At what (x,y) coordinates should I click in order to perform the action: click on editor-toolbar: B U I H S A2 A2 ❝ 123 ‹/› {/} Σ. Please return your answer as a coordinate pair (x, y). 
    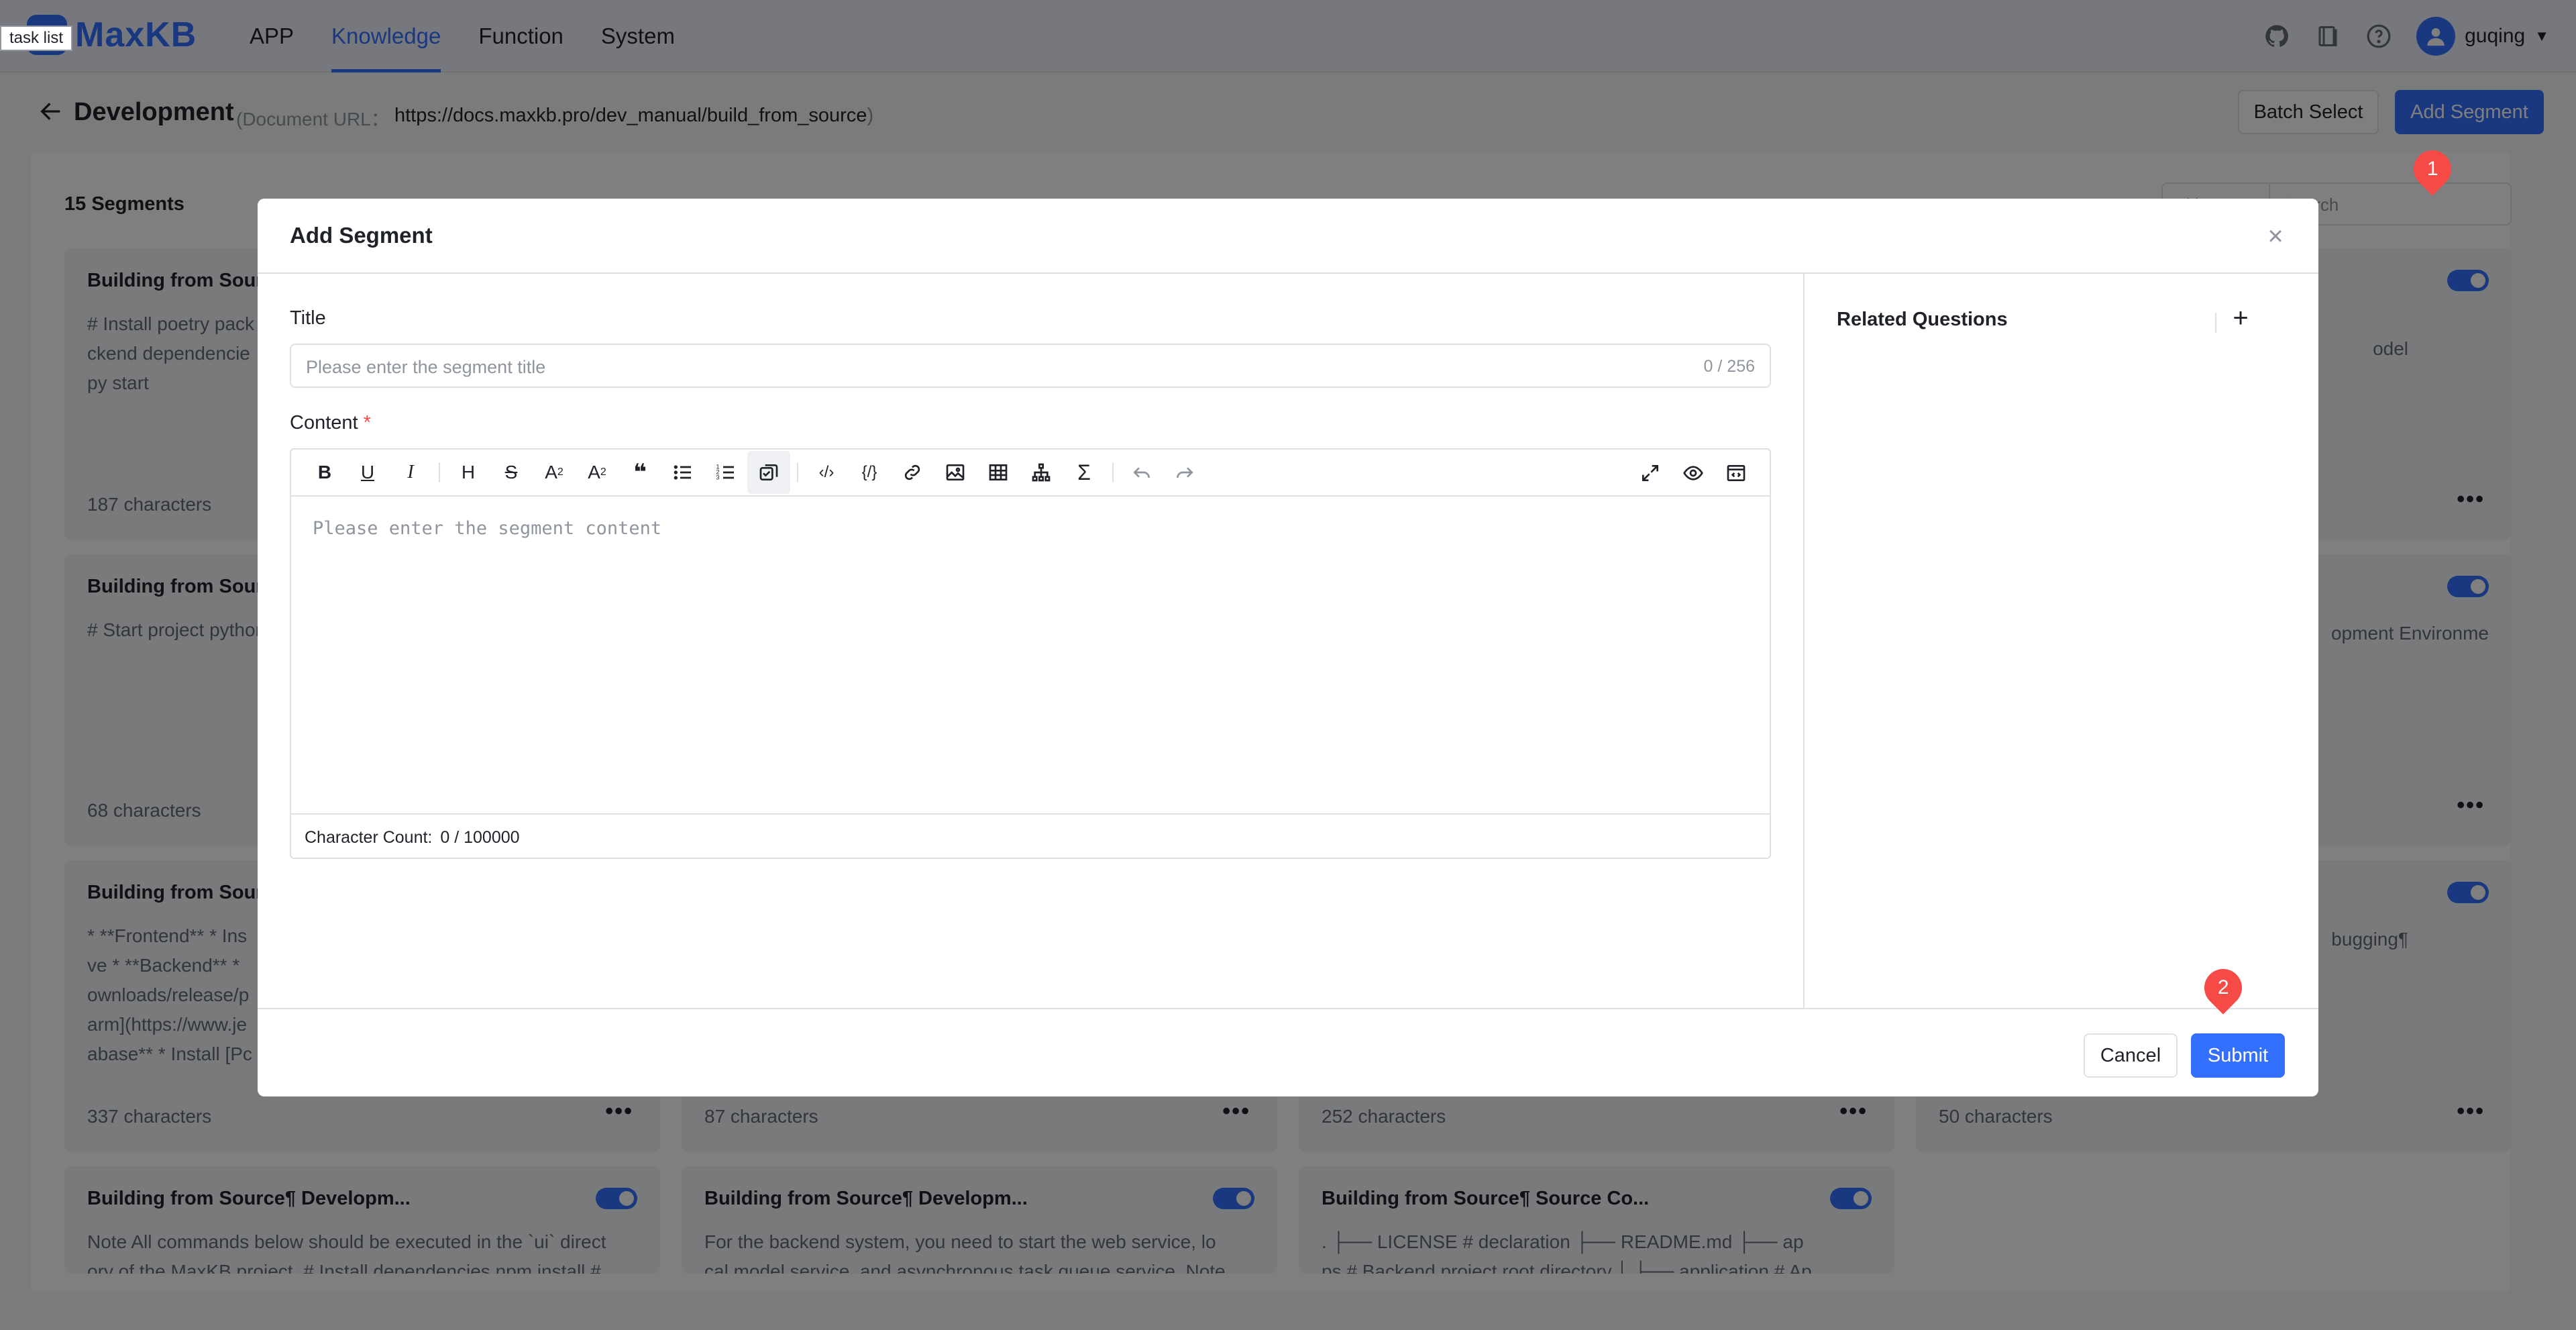
    Looking at the image, I should click on (1030, 473).